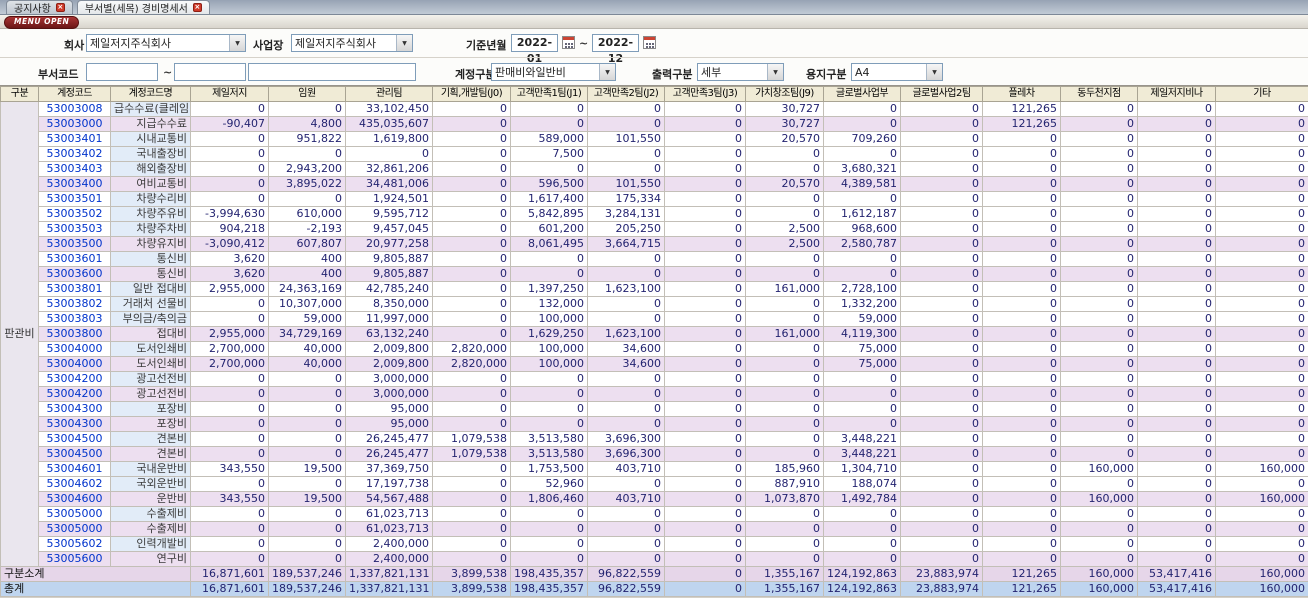  Describe the element at coordinates (229, 289) in the screenshot. I see `amount-cell: 2,955,000` at that location.